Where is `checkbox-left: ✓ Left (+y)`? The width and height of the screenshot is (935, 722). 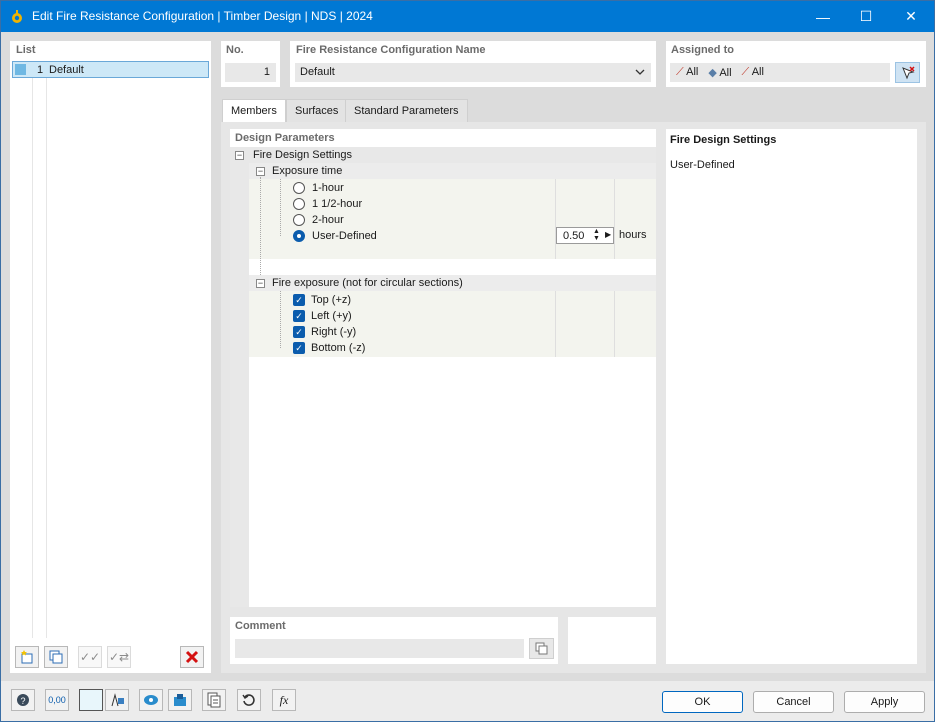 checkbox-left: ✓ Left (+y) is located at coordinates (322, 316).